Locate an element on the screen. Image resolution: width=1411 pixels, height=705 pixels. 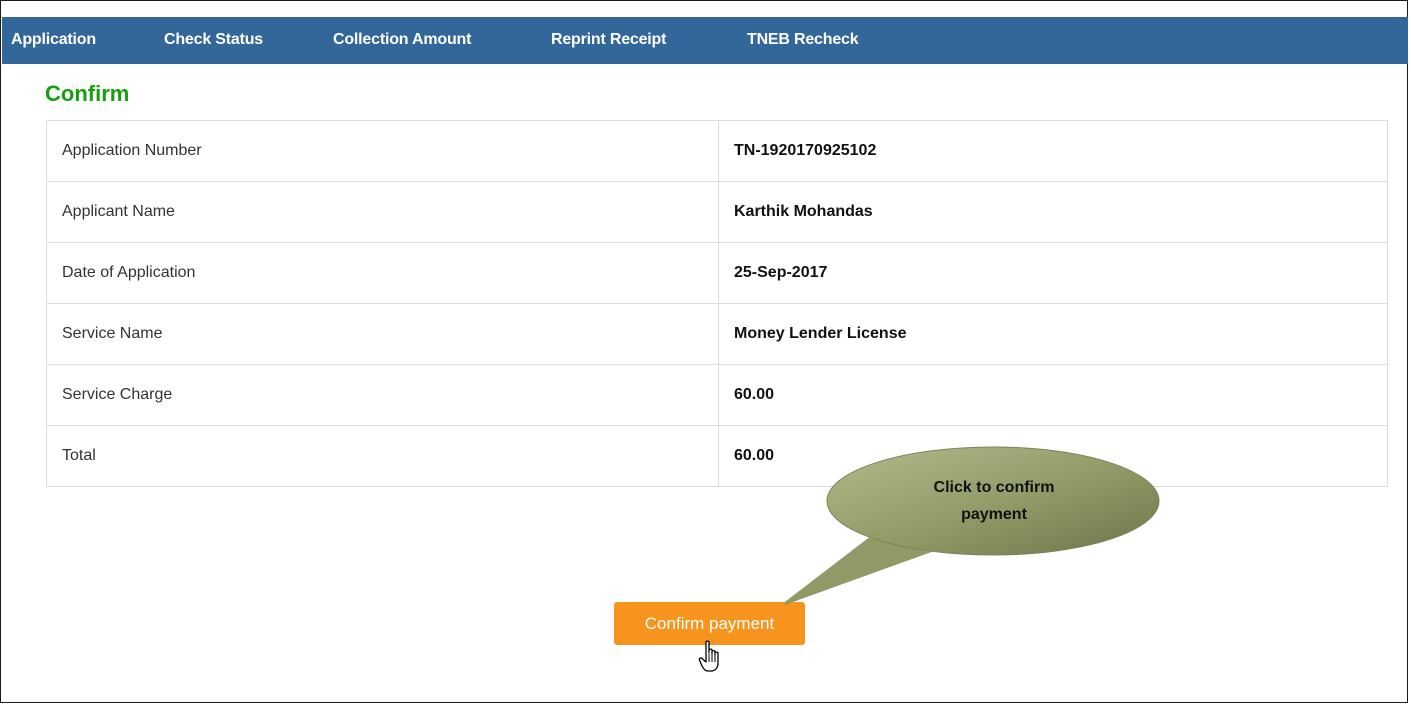
applicant-name-value: Karthik Mohandas is located at coordinates (1053, 212).